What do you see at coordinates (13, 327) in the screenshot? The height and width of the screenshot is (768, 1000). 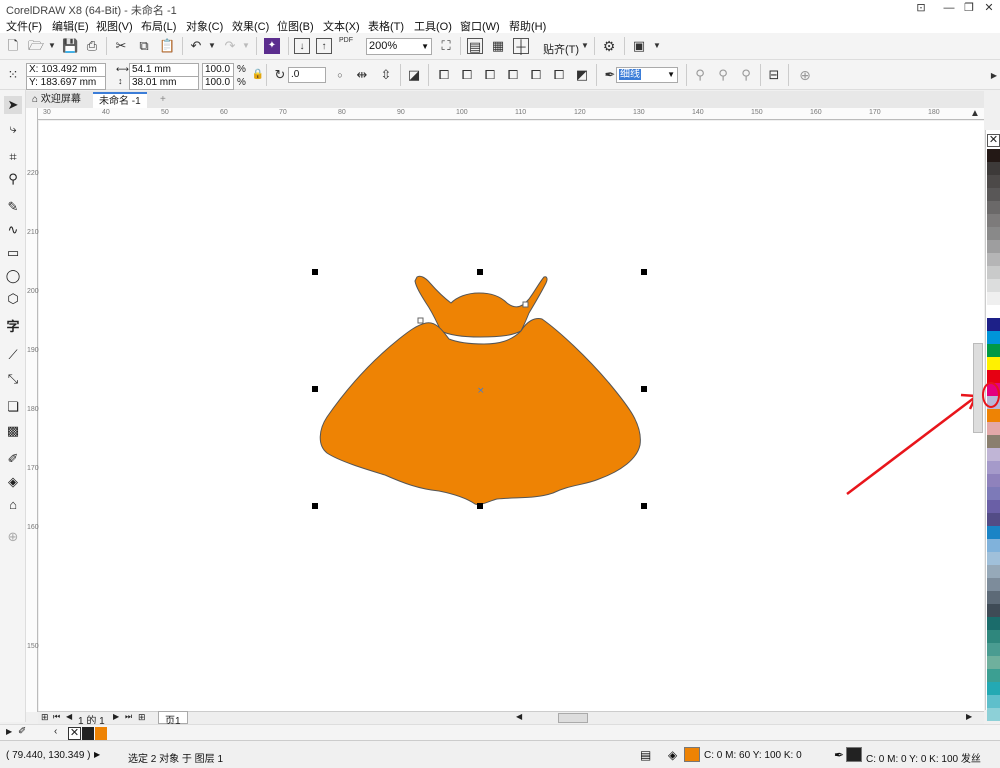 I see `text-tool-icon: 字` at bounding box center [13, 327].